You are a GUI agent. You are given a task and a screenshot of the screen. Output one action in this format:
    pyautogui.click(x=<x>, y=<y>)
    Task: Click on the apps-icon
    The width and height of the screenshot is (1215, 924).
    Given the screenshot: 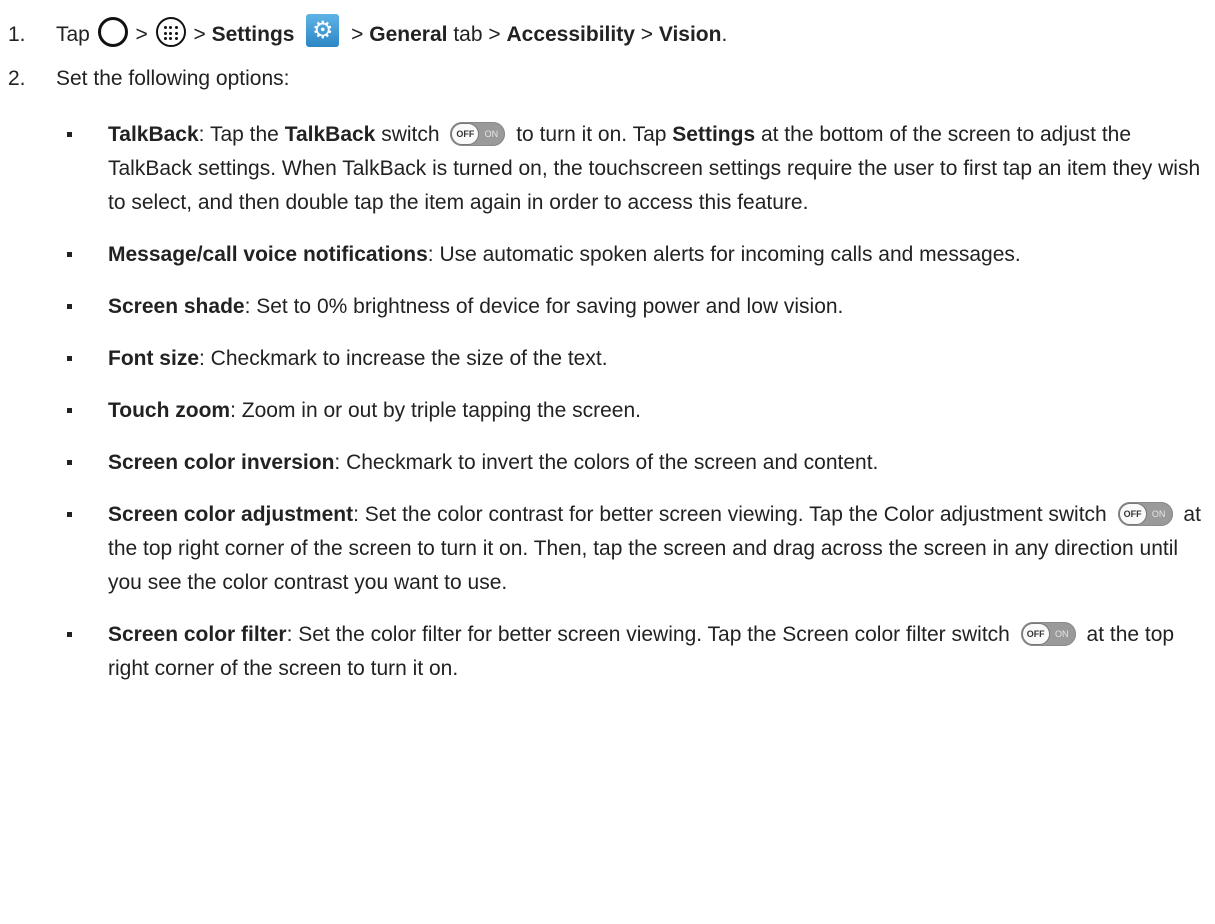 What is the action you would take?
    pyautogui.click(x=170, y=32)
    